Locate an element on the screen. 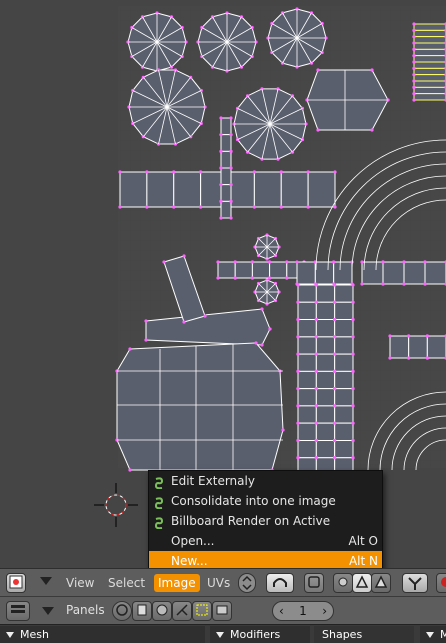 The image size is (446, 643). menu-item-open: Open... Alt O is located at coordinates (265, 541).